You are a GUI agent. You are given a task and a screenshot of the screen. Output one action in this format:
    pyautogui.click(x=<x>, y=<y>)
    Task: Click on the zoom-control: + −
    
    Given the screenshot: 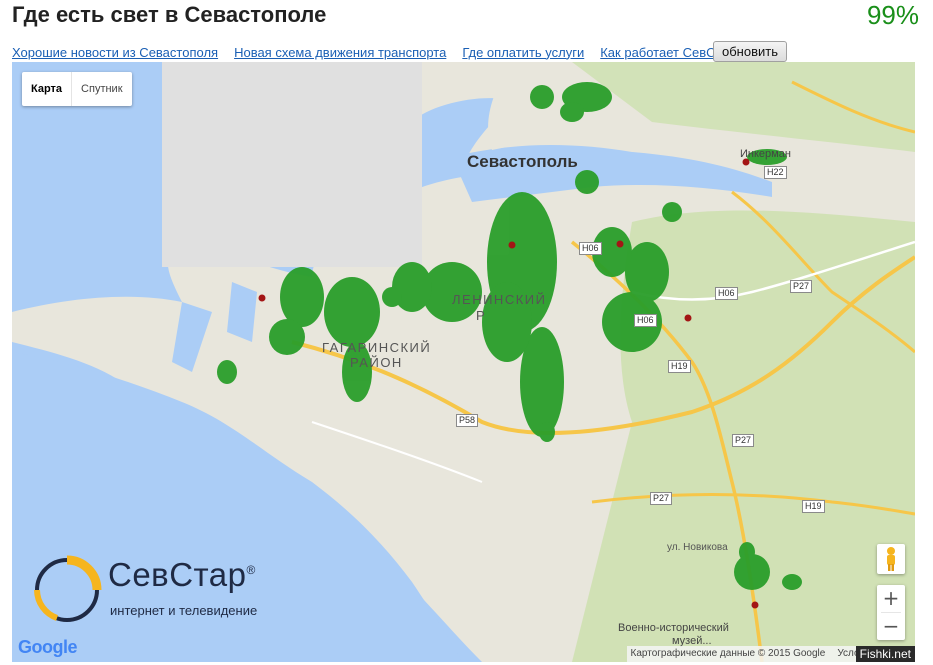 What is the action you would take?
    pyautogui.click(x=891, y=612)
    